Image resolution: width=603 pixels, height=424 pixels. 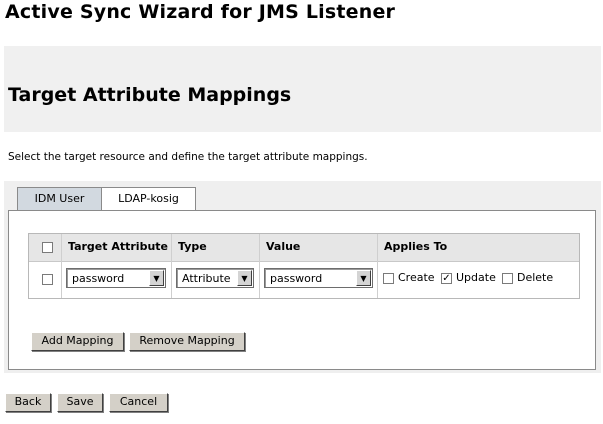 I want to click on checkmark-icon: ✓, so click(x=446, y=278).